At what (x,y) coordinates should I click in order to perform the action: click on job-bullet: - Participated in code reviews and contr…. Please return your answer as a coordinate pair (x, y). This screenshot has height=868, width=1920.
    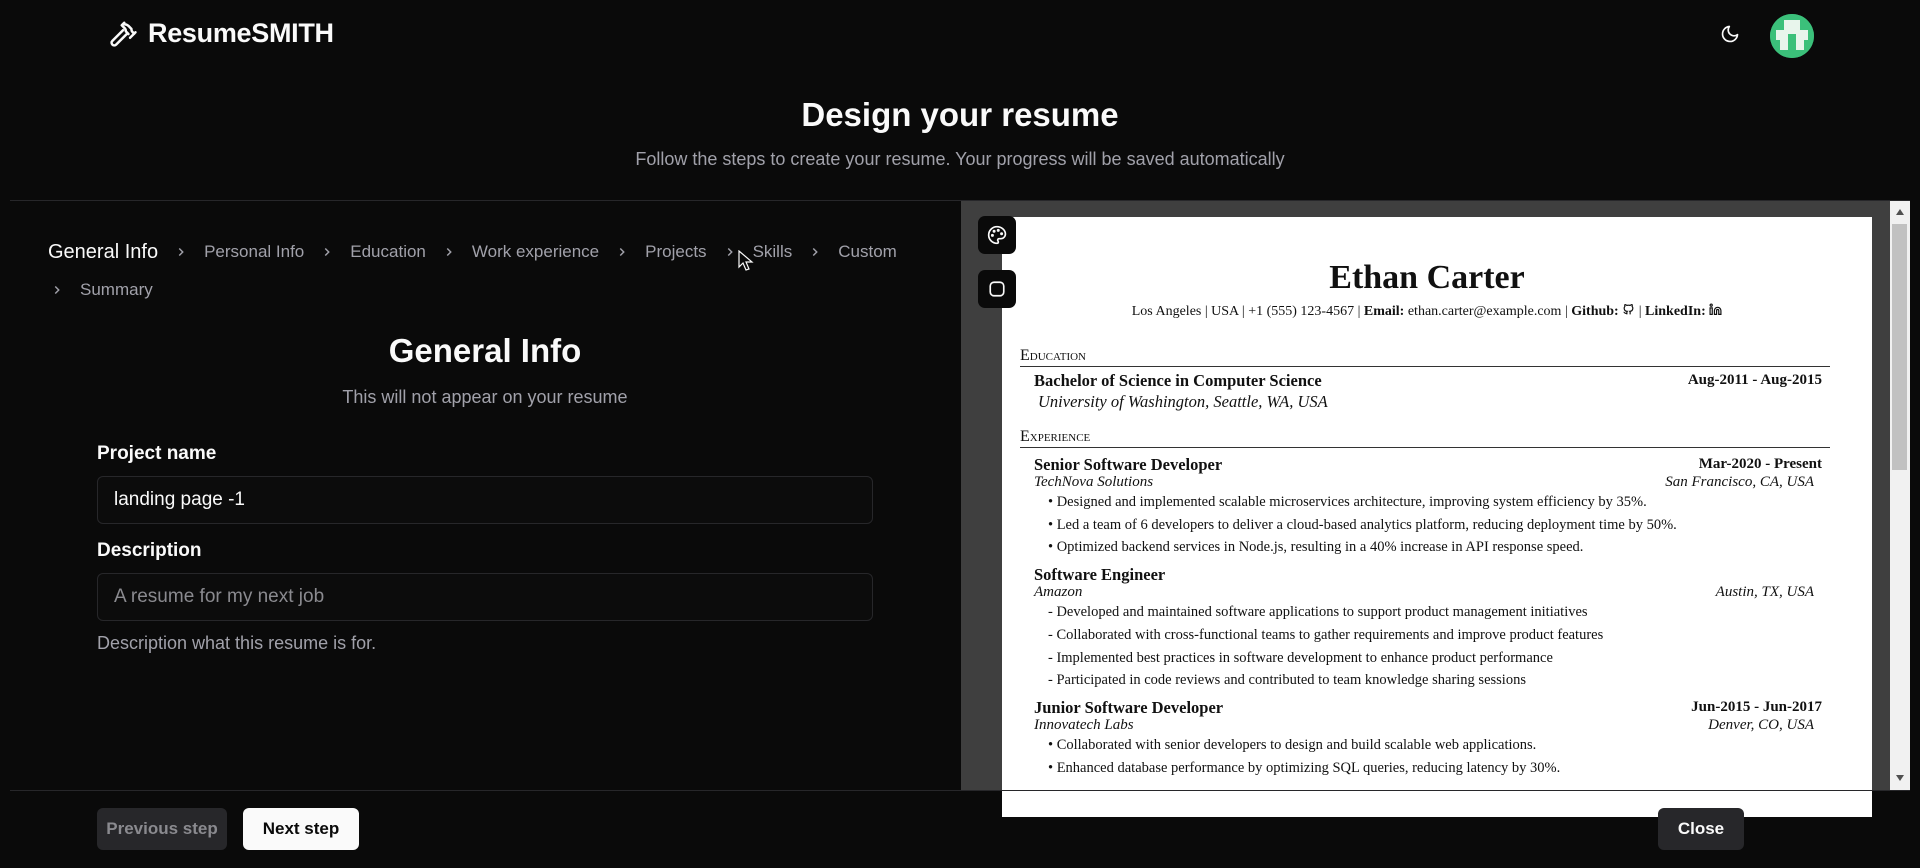
    Looking at the image, I should click on (1287, 680).